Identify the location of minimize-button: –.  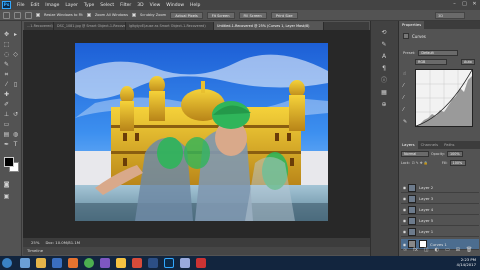
(454, 4).